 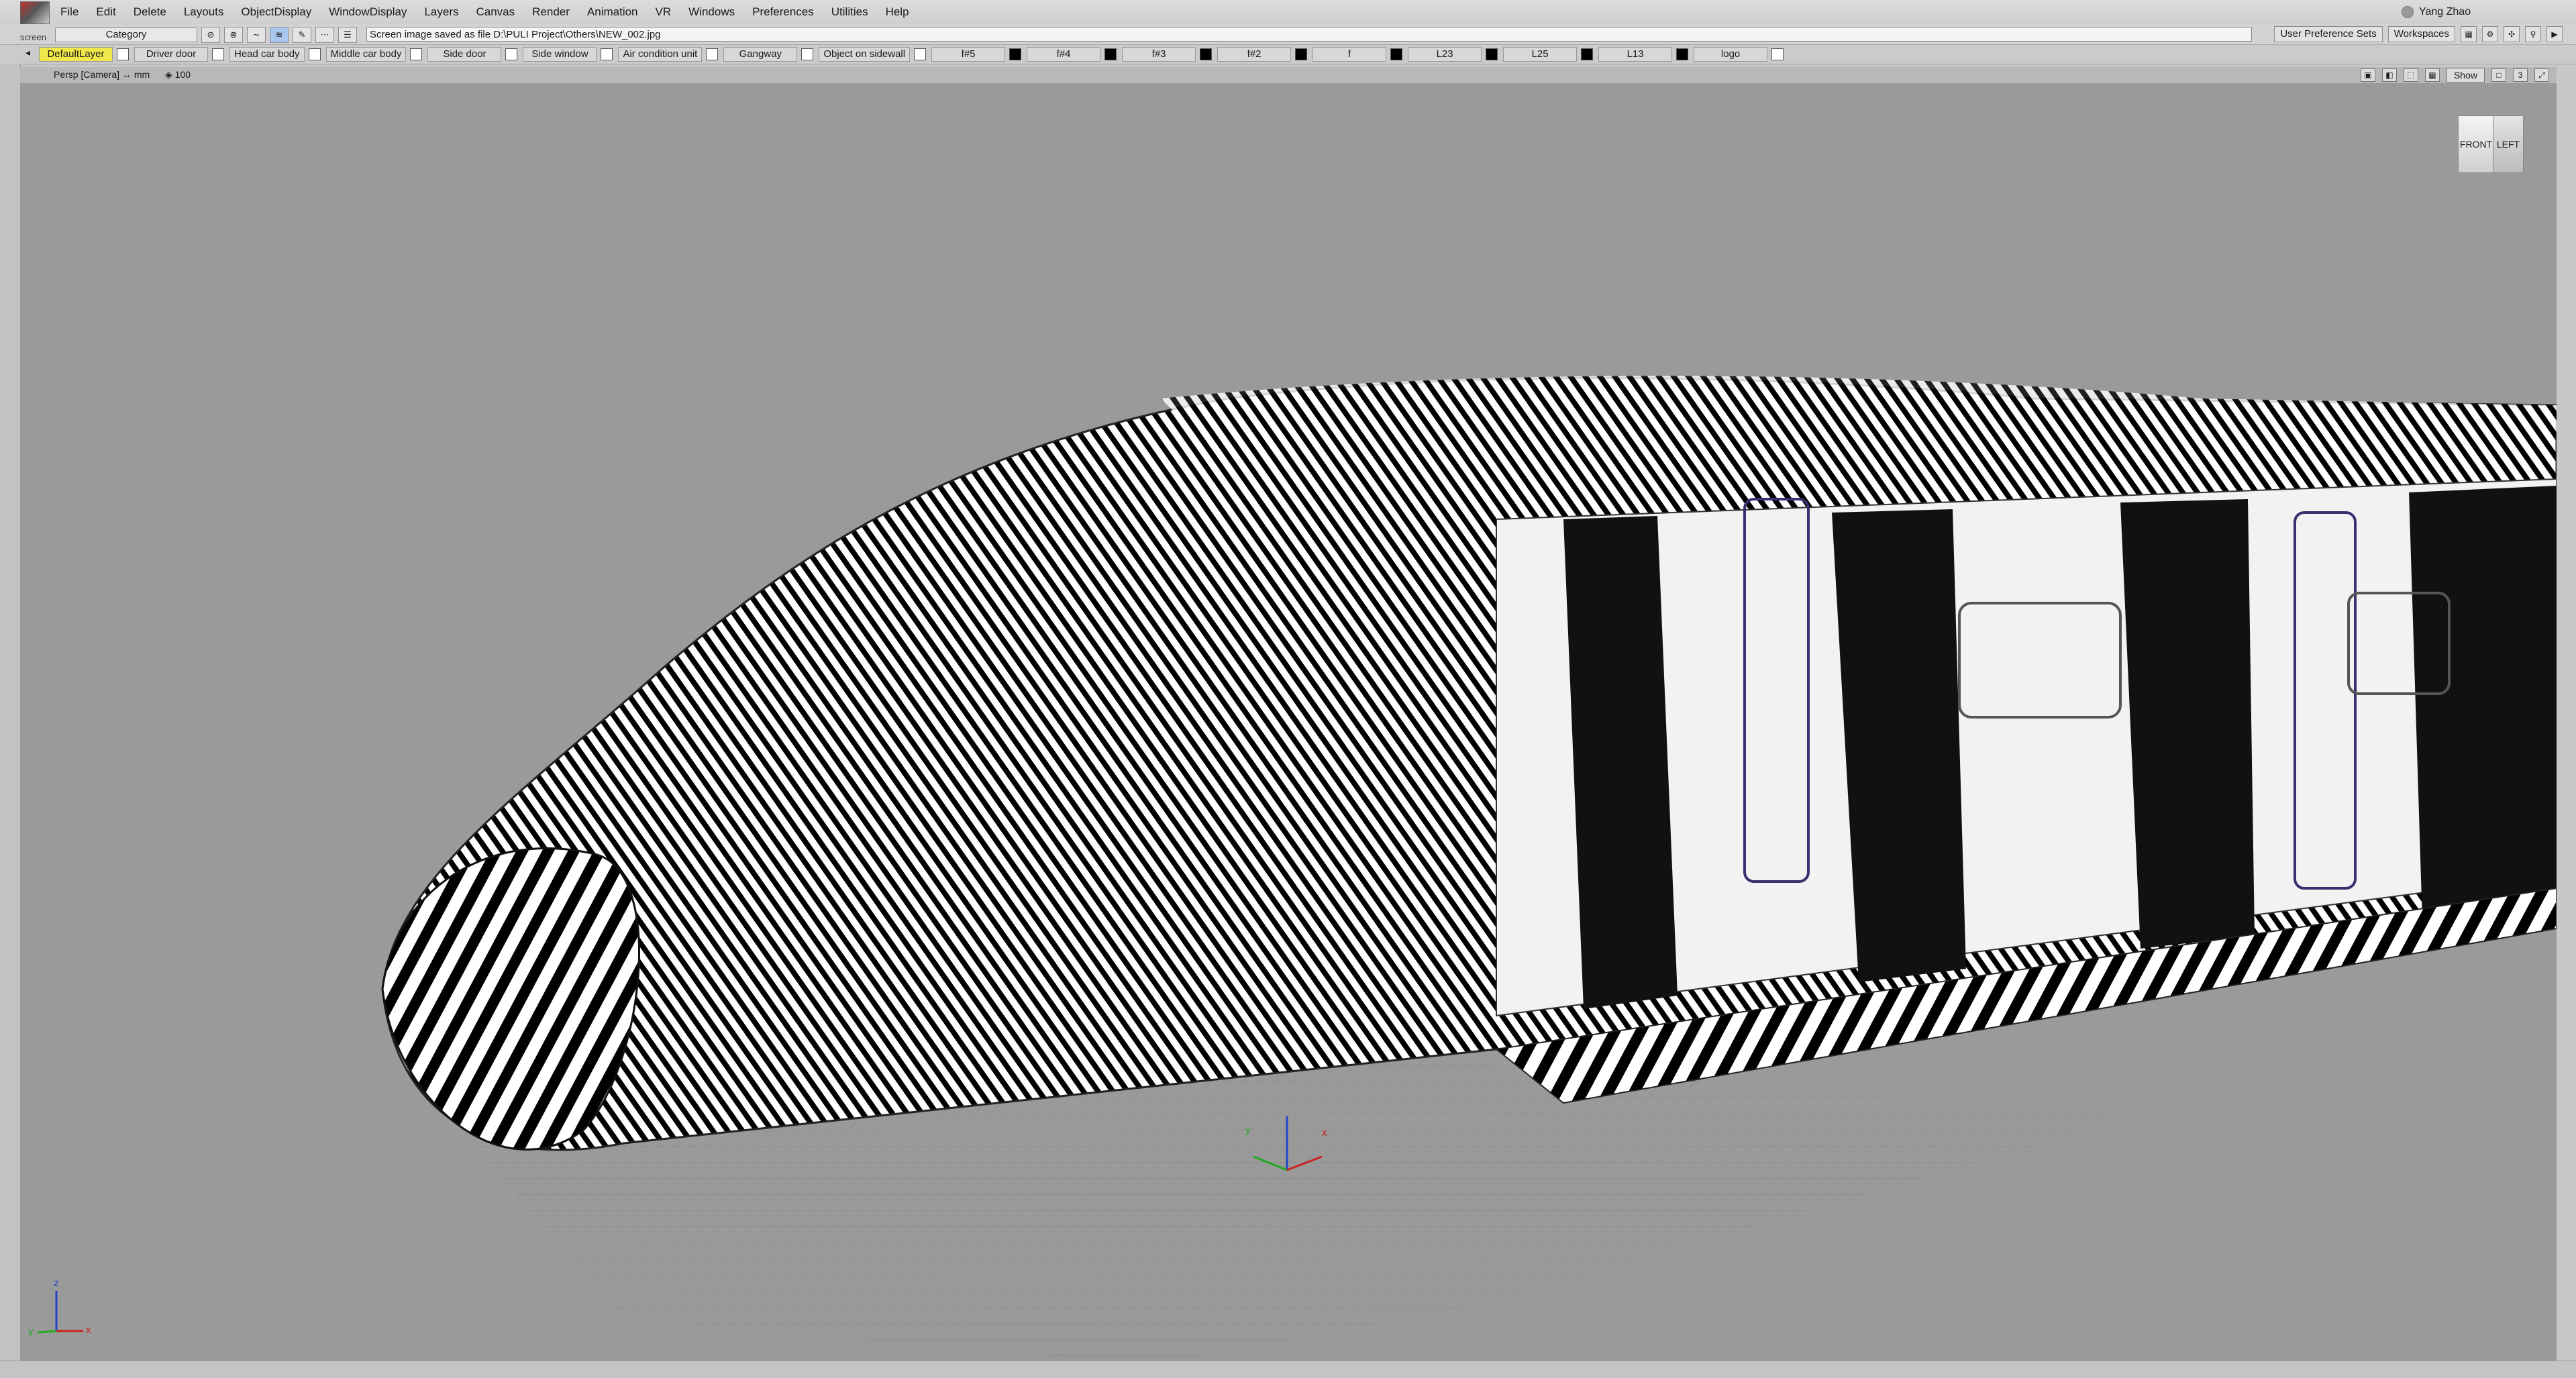 I want to click on layer-scroll-left-icon: ◂, so click(x=27, y=52).